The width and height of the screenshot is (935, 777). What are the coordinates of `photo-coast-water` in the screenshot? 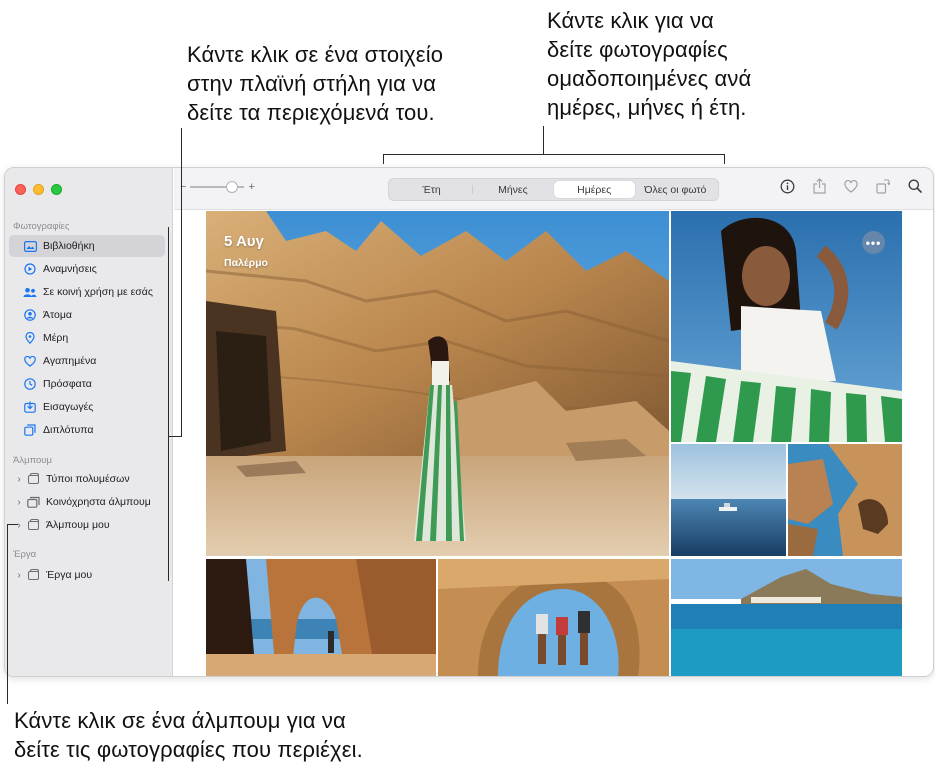 It's located at (786, 617).